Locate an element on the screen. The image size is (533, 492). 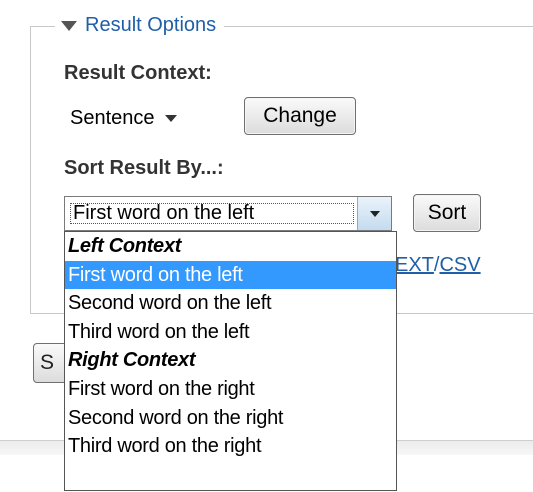
result-context-value: Sentence is located at coordinates (112, 117).